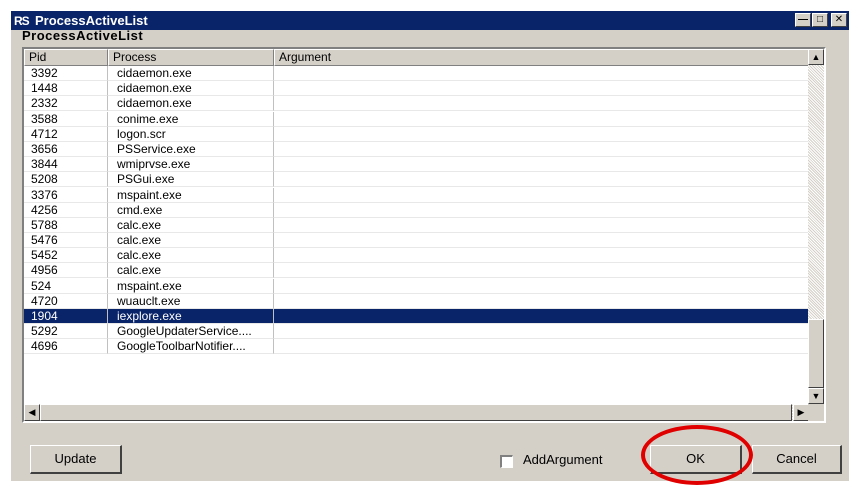 The height and width of the screenshot is (485, 849). Describe the element at coordinates (66, 347) in the screenshot. I see `pid-cell: 4696` at that location.